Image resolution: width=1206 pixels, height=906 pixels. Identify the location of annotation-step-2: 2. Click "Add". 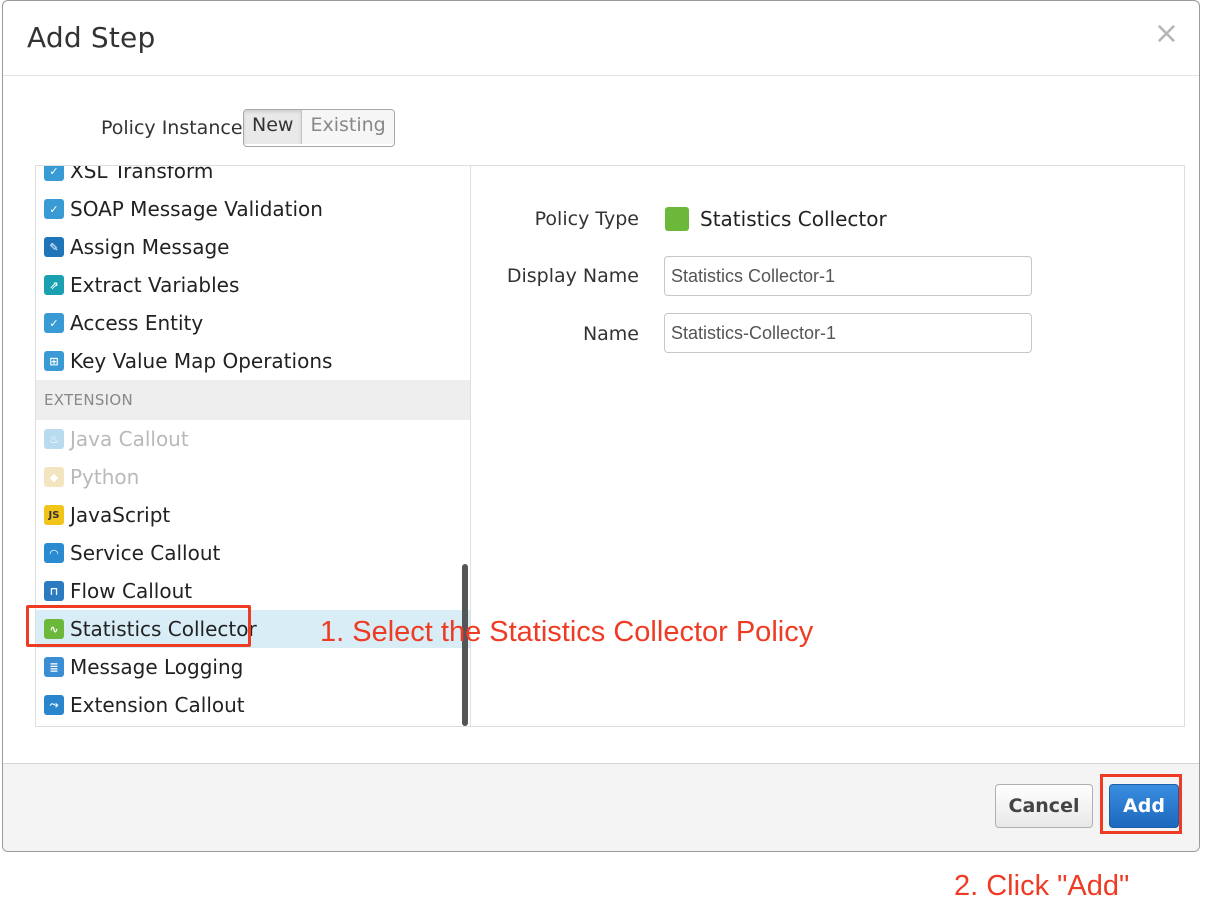
(1042, 886).